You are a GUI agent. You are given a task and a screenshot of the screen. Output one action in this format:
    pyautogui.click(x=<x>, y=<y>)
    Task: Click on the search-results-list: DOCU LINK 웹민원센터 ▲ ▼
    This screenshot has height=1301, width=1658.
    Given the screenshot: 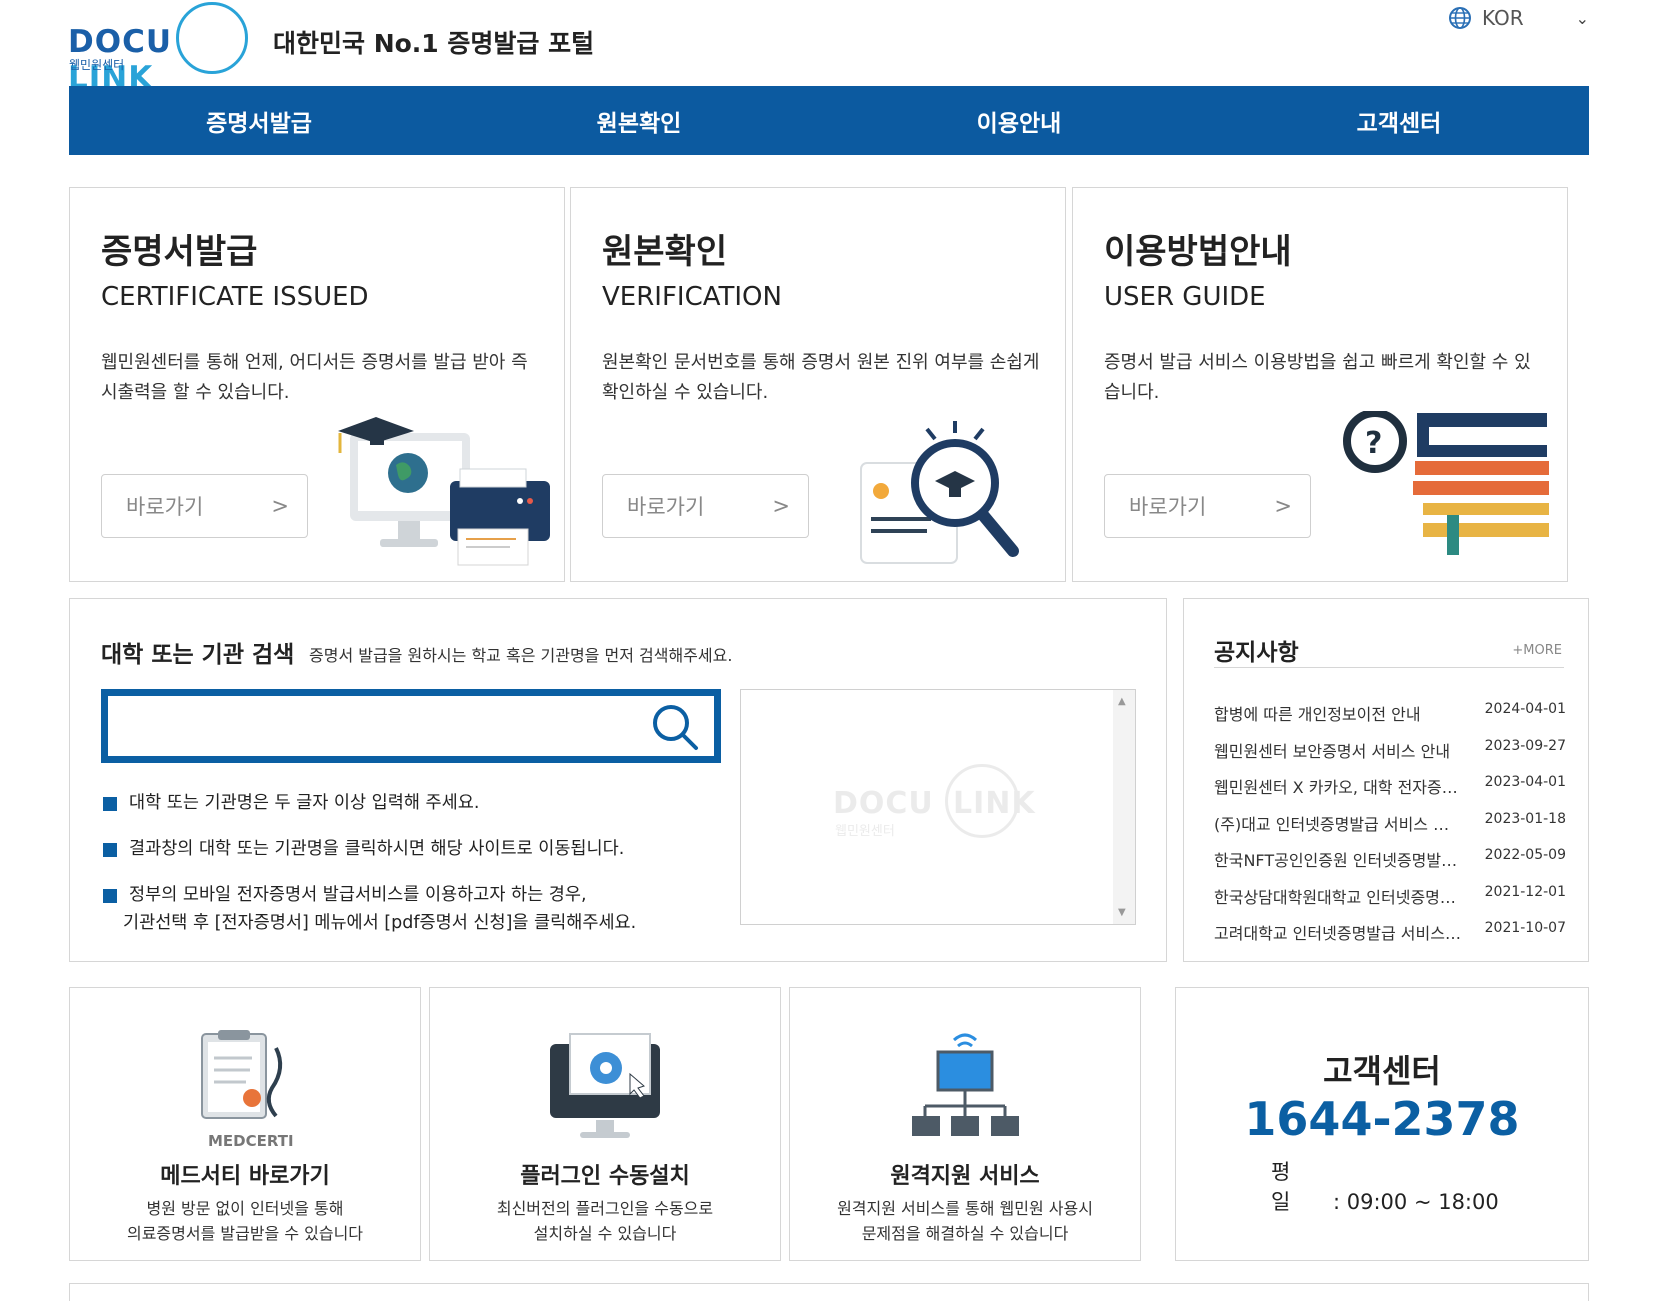 What is the action you would take?
    pyautogui.click(x=938, y=807)
    